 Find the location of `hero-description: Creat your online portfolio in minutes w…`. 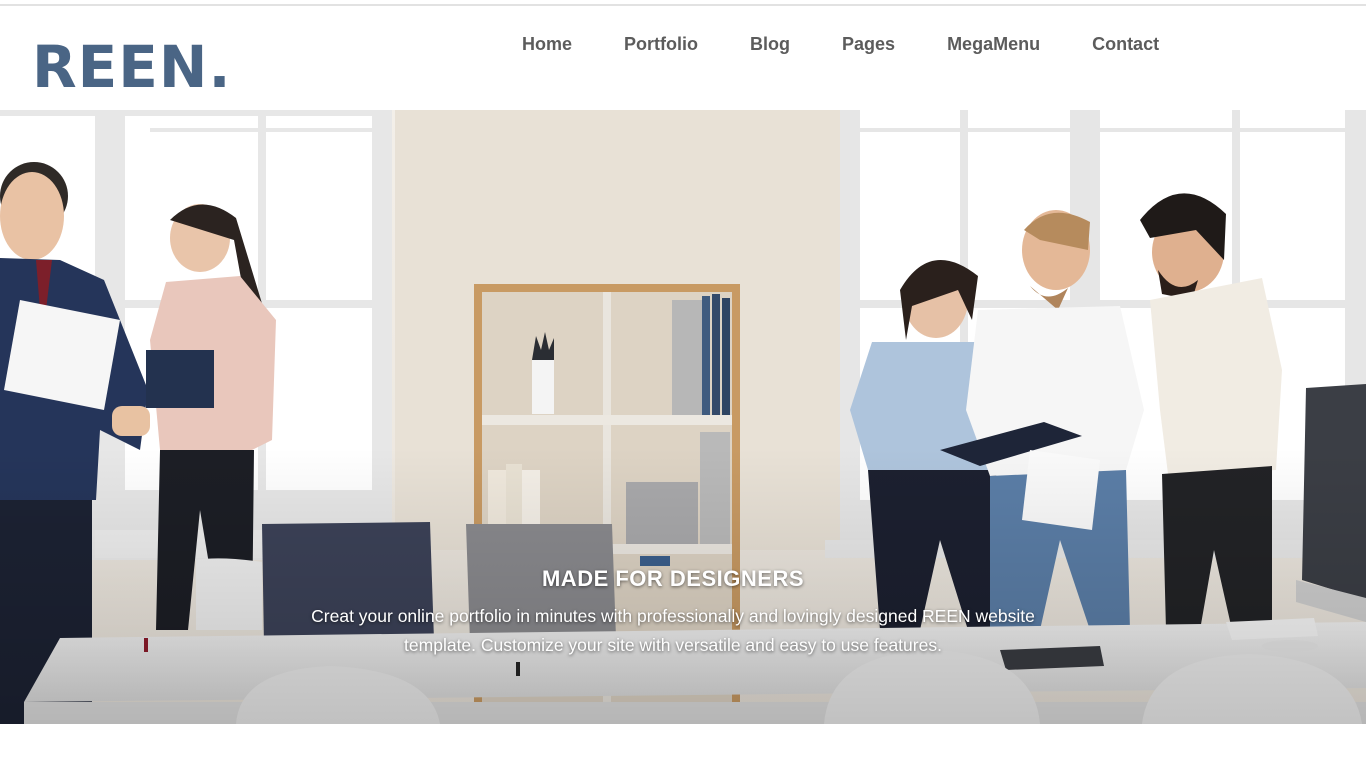

hero-description: Creat your online portfolio in minutes w… is located at coordinates (673, 630).